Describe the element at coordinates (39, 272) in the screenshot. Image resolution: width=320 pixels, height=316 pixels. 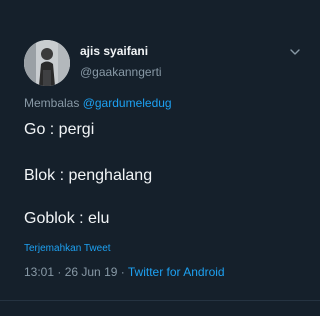
I see `tweet-time: 13:01` at that location.